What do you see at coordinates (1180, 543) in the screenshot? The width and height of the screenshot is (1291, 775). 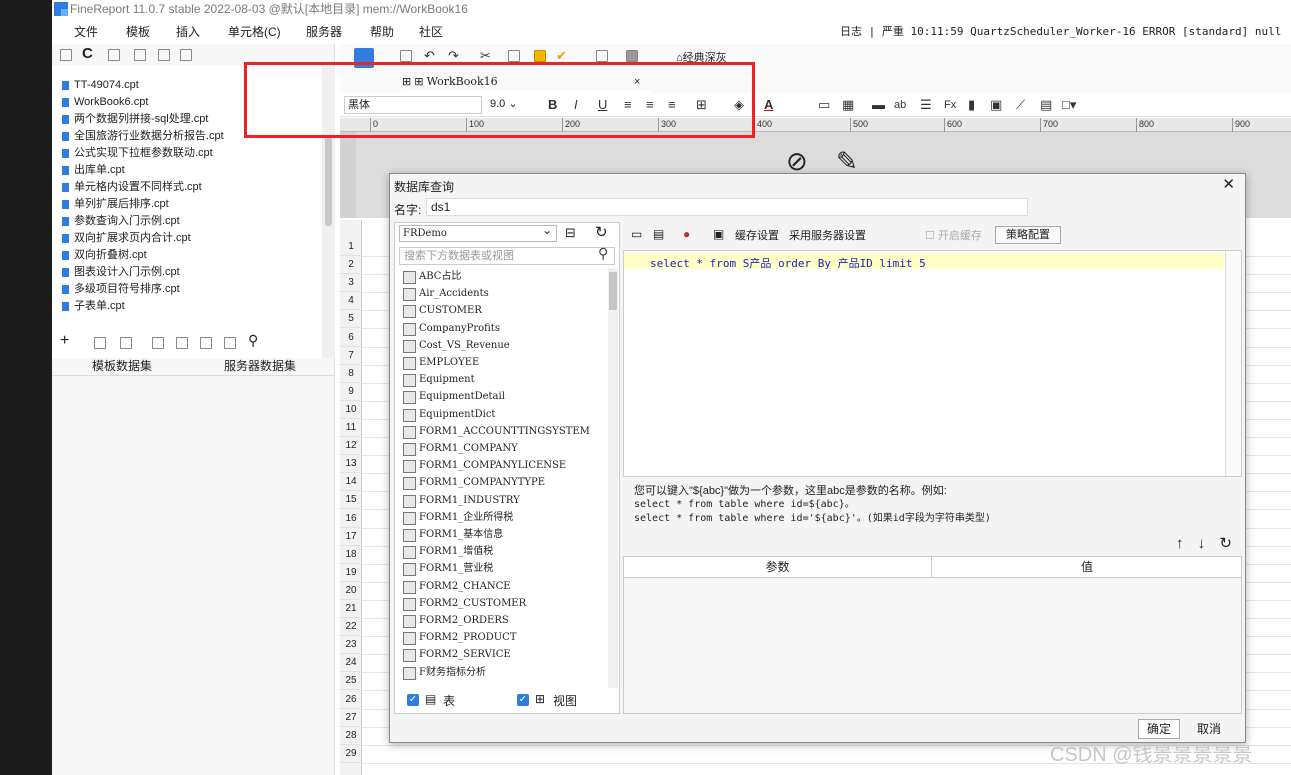 I see `move-up-icon: ↑` at bounding box center [1180, 543].